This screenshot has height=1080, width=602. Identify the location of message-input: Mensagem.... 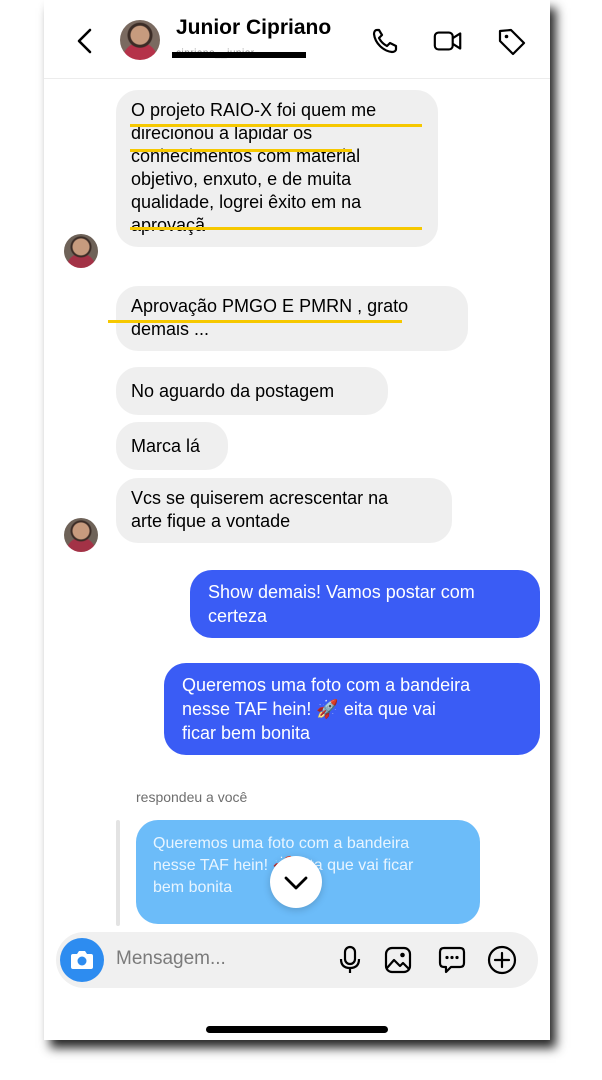
(171, 959).